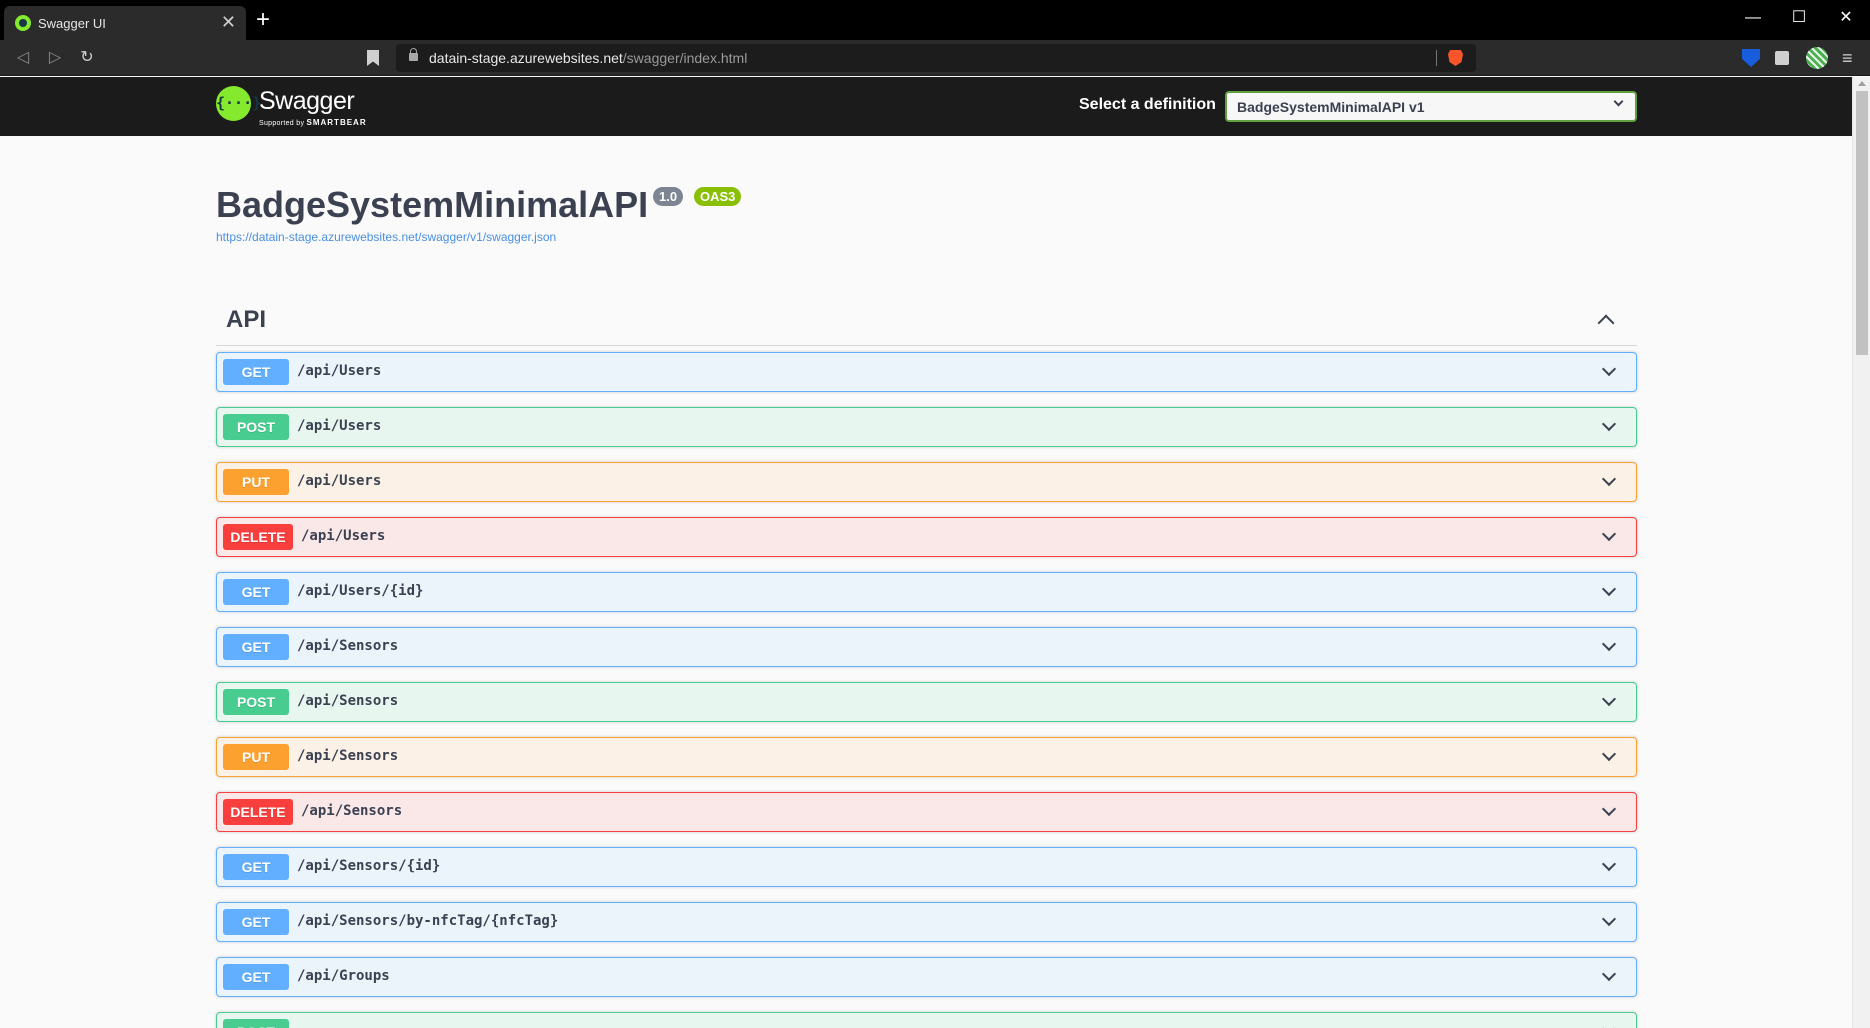 Image resolution: width=1870 pixels, height=1028 pixels. Describe the element at coordinates (1782, 58) in the screenshot. I see `extensions-icon` at that location.